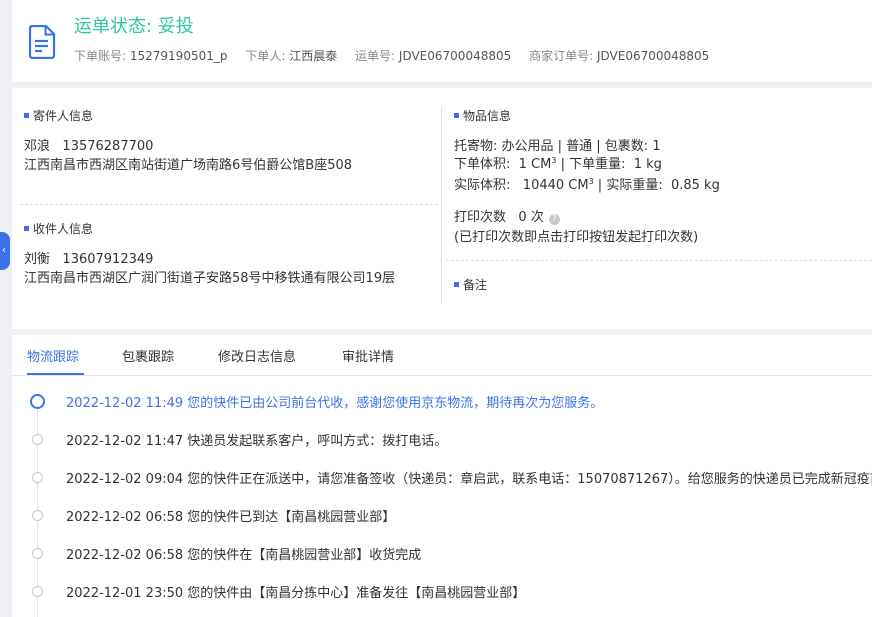 This screenshot has height=617, width=872. What do you see at coordinates (108, 259) in the screenshot?
I see `receiver-phone: 13607912349` at bounding box center [108, 259].